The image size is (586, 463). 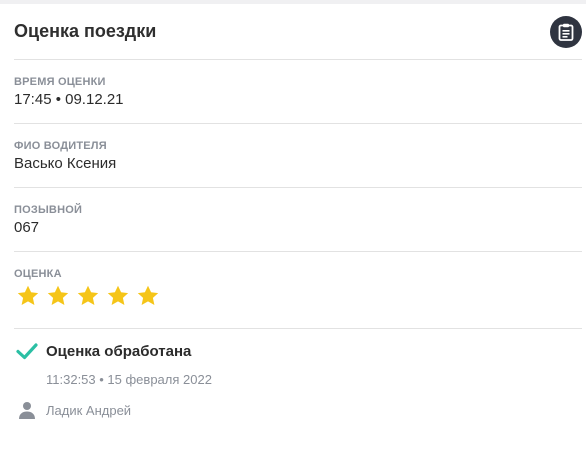 What do you see at coordinates (48, 210) in the screenshot?
I see `callsign-label: ПОЗЫВНОЙ` at bounding box center [48, 210].